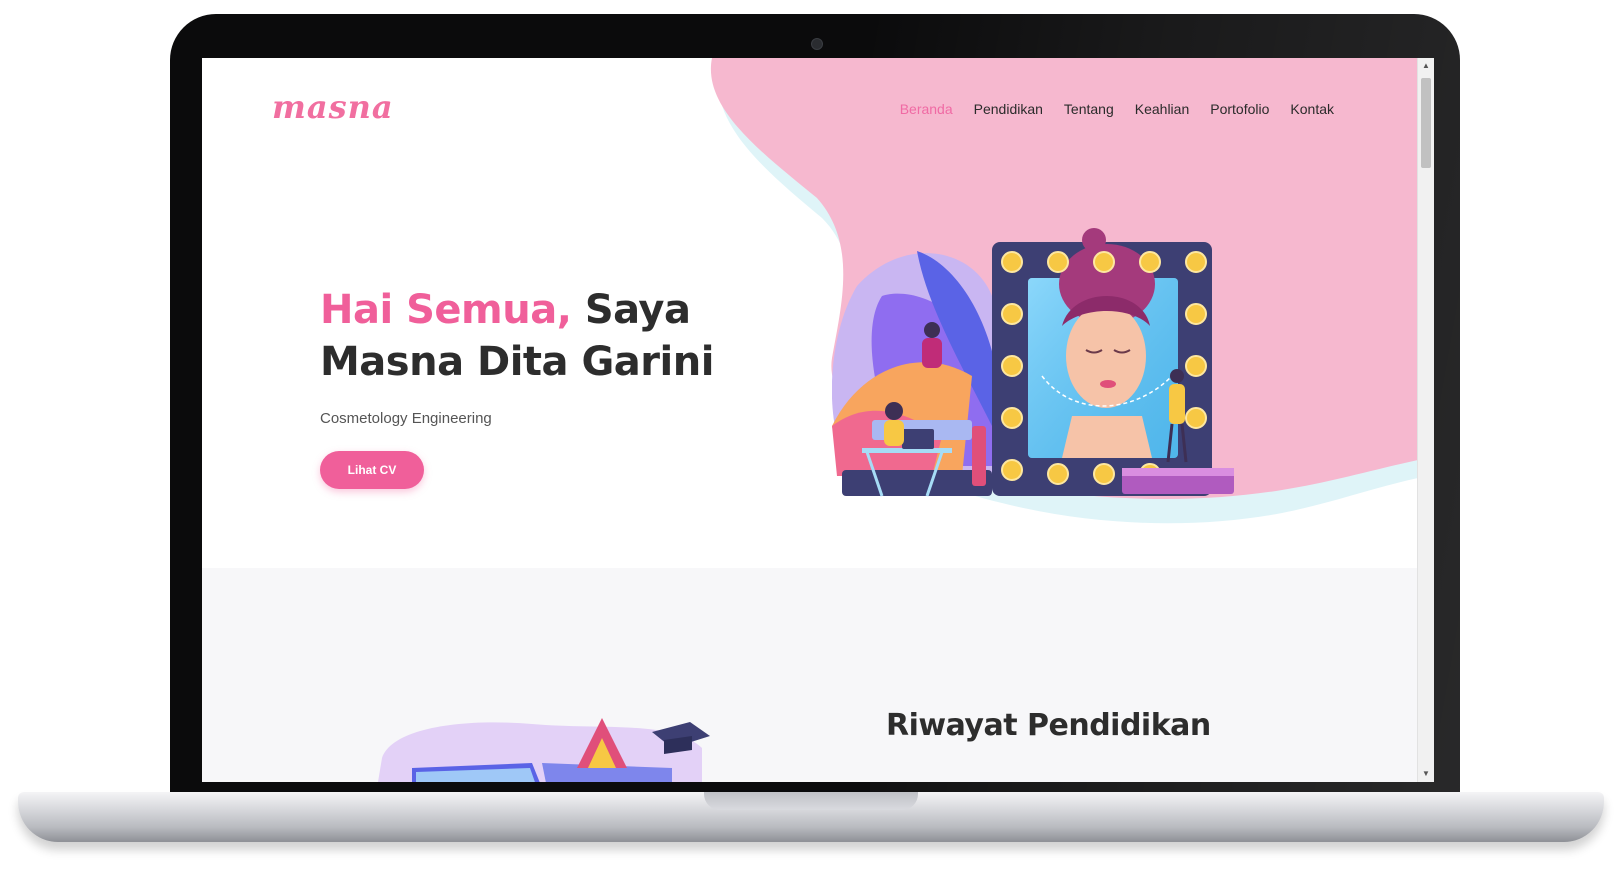 The width and height of the screenshot is (1622, 884). Describe the element at coordinates (446, 310) in the screenshot. I see `hero-greeting: Hai Semua,` at that location.